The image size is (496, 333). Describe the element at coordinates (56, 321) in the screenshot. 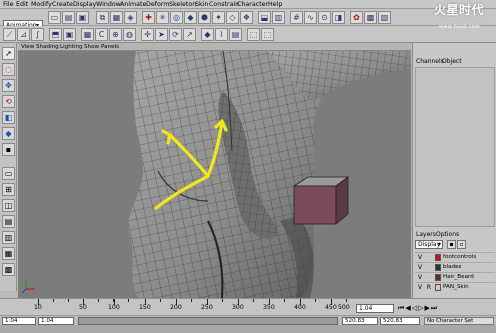

I see `playback-start-field: 1.04` at that location.